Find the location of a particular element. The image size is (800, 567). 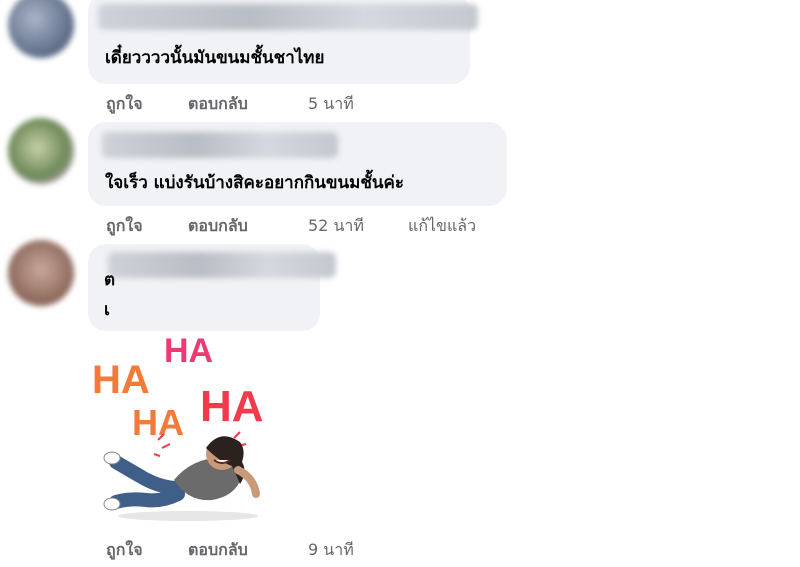

laughing-sticker: HA HA HA HA is located at coordinates (188, 430).